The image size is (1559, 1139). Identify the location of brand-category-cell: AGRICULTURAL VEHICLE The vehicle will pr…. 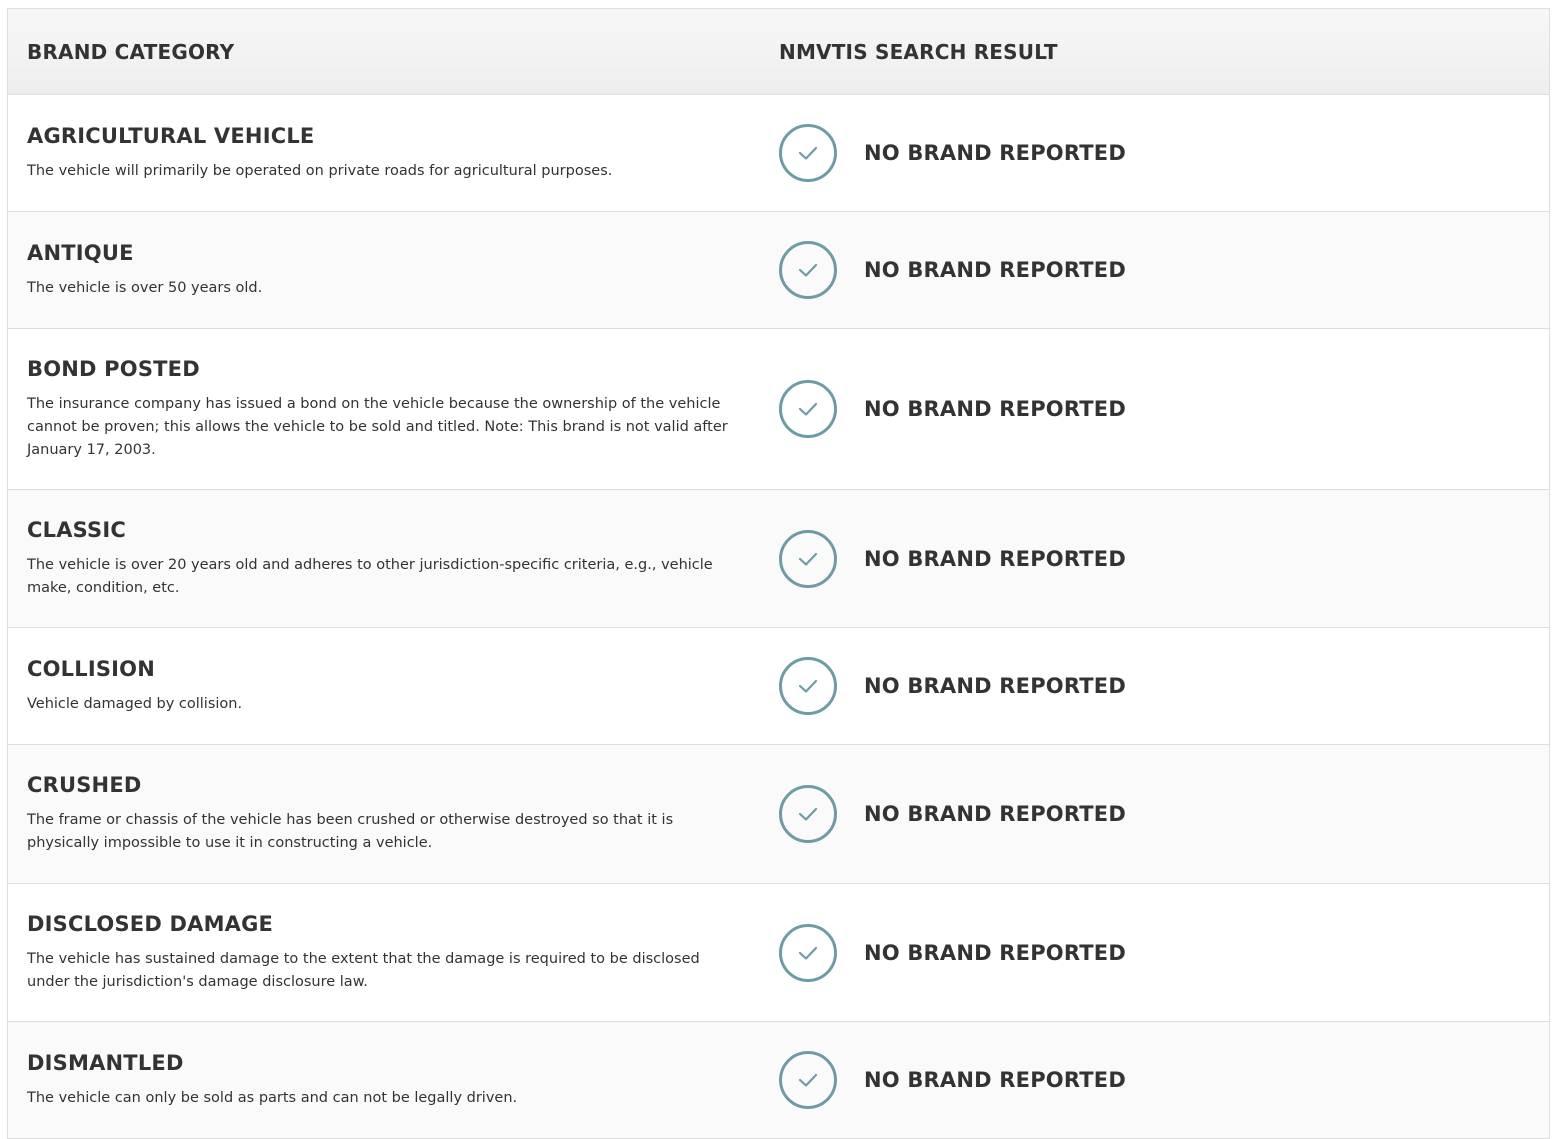
(393, 153).